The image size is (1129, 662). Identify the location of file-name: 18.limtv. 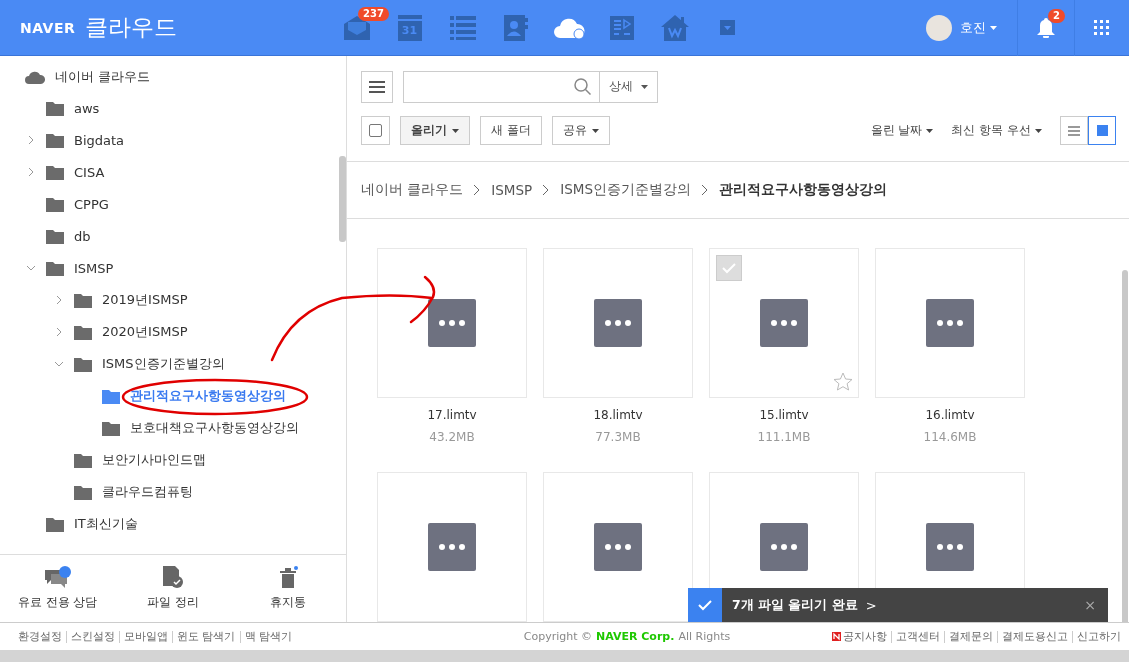
(618, 415).